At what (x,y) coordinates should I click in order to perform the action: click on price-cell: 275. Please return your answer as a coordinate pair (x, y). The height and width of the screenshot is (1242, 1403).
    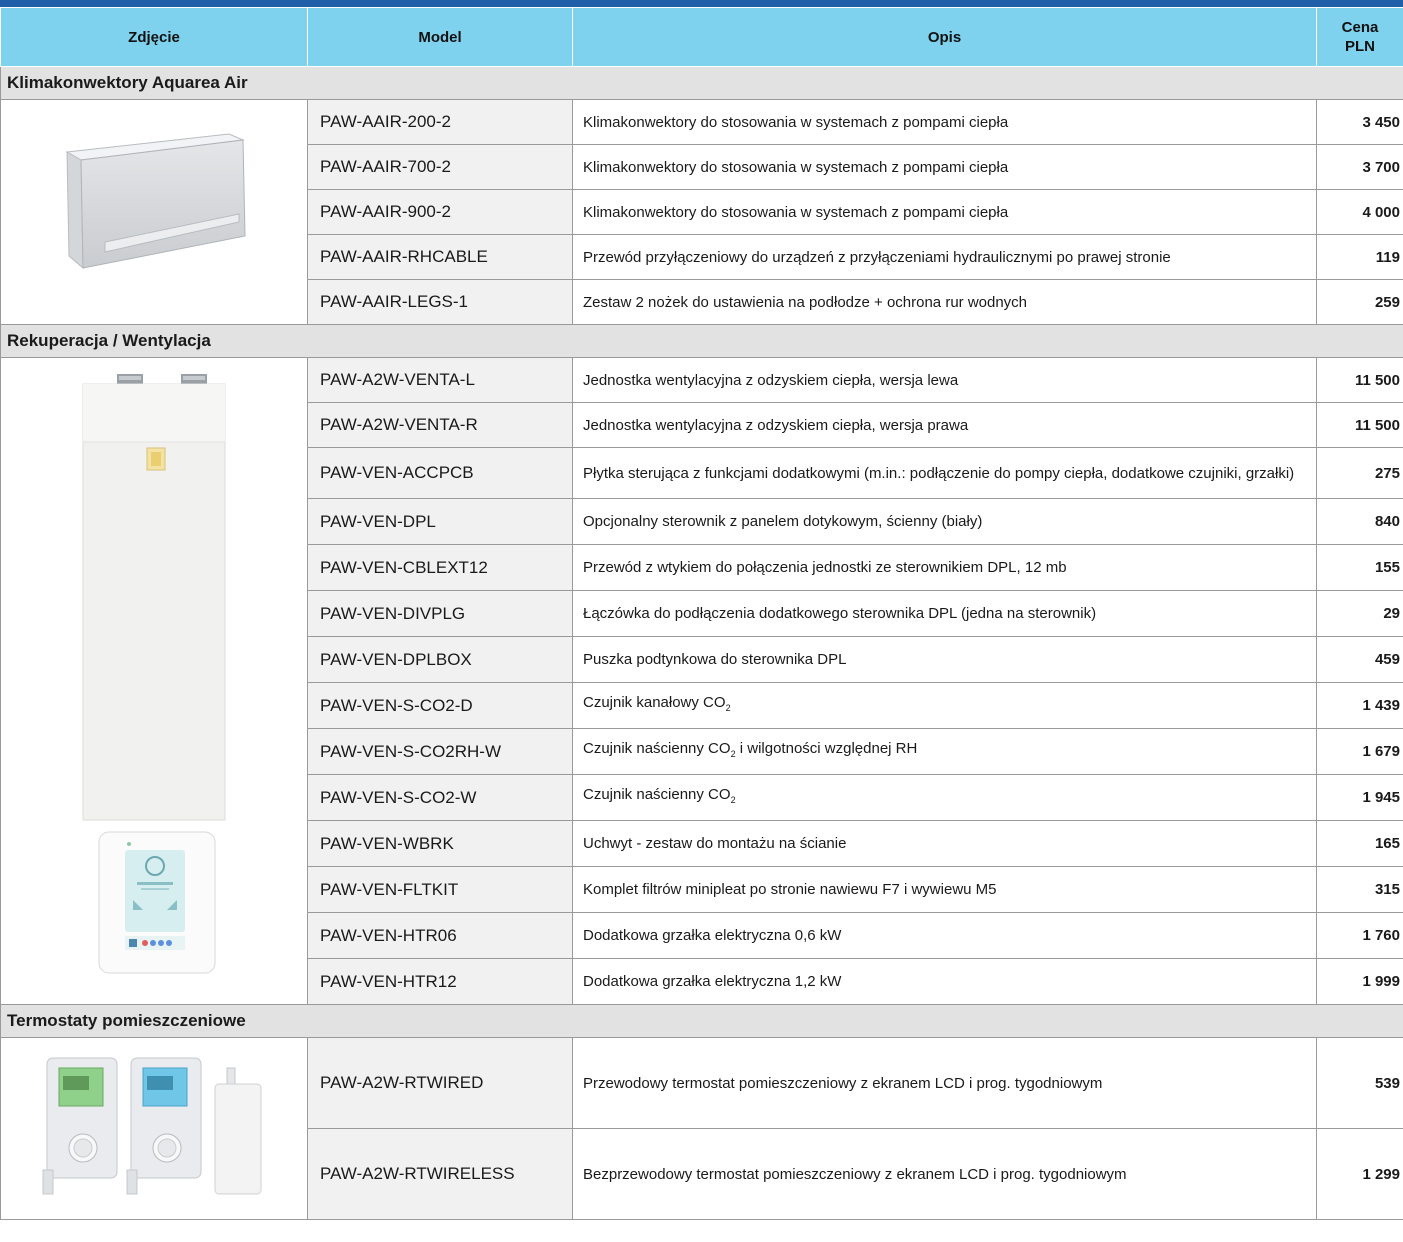
    Looking at the image, I should click on (1359, 473).